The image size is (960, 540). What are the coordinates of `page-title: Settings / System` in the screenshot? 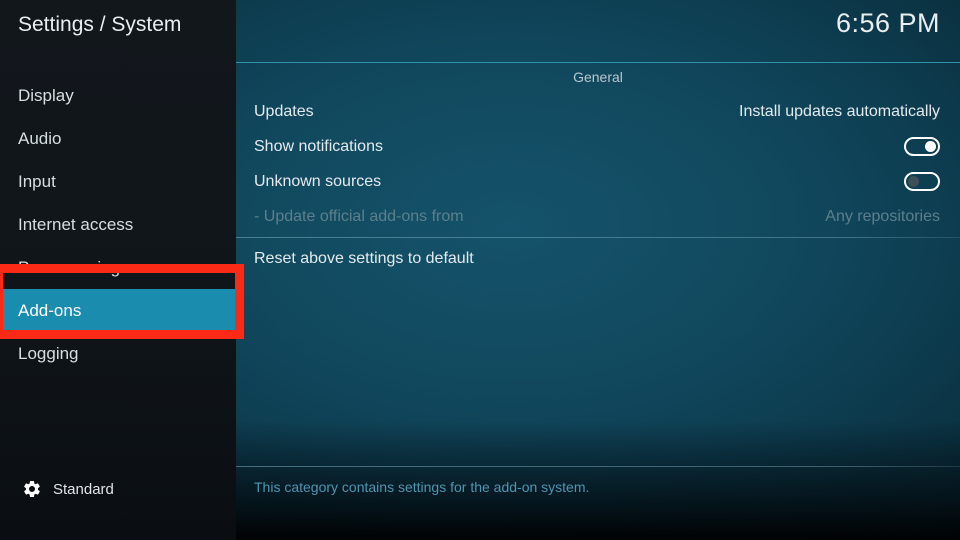 It's located at (100, 24).